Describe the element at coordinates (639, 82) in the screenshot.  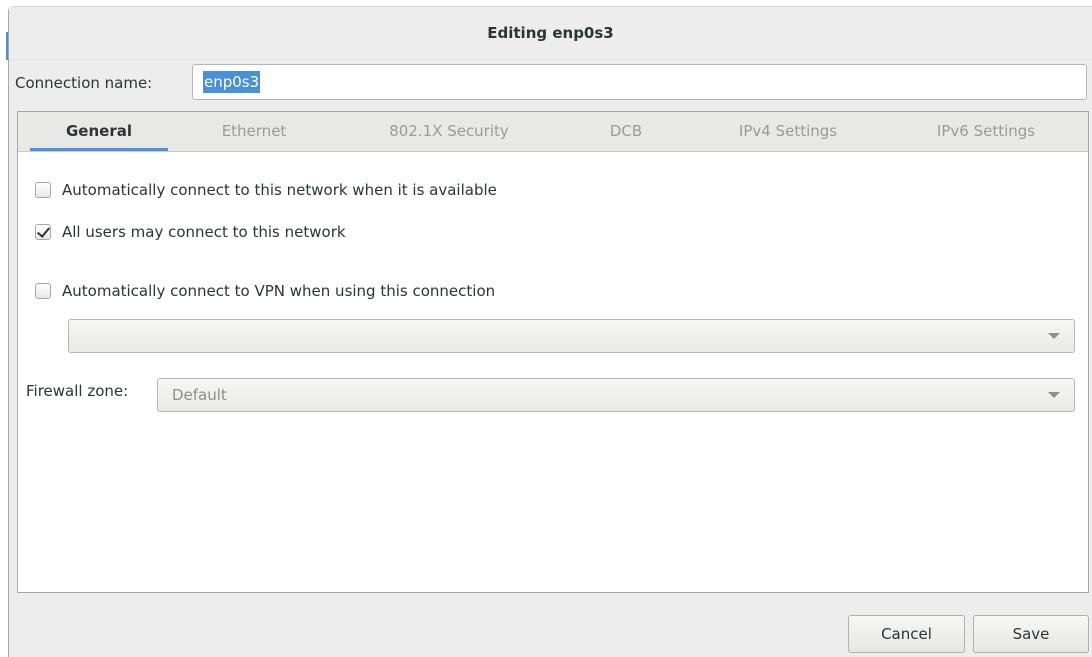
I see `connection-name-input: enp0s3` at that location.